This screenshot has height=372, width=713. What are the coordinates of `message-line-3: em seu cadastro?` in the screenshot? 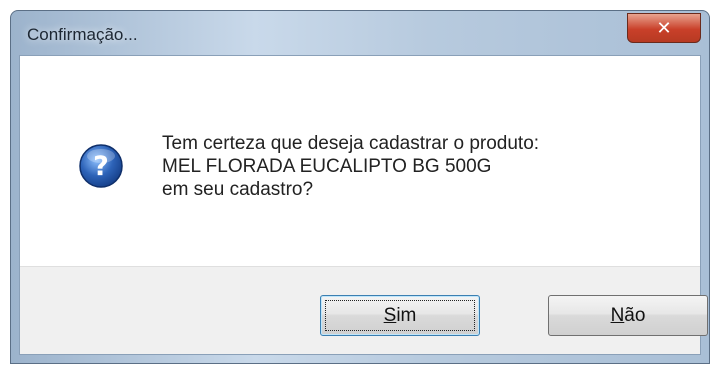 It's located at (238, 189).